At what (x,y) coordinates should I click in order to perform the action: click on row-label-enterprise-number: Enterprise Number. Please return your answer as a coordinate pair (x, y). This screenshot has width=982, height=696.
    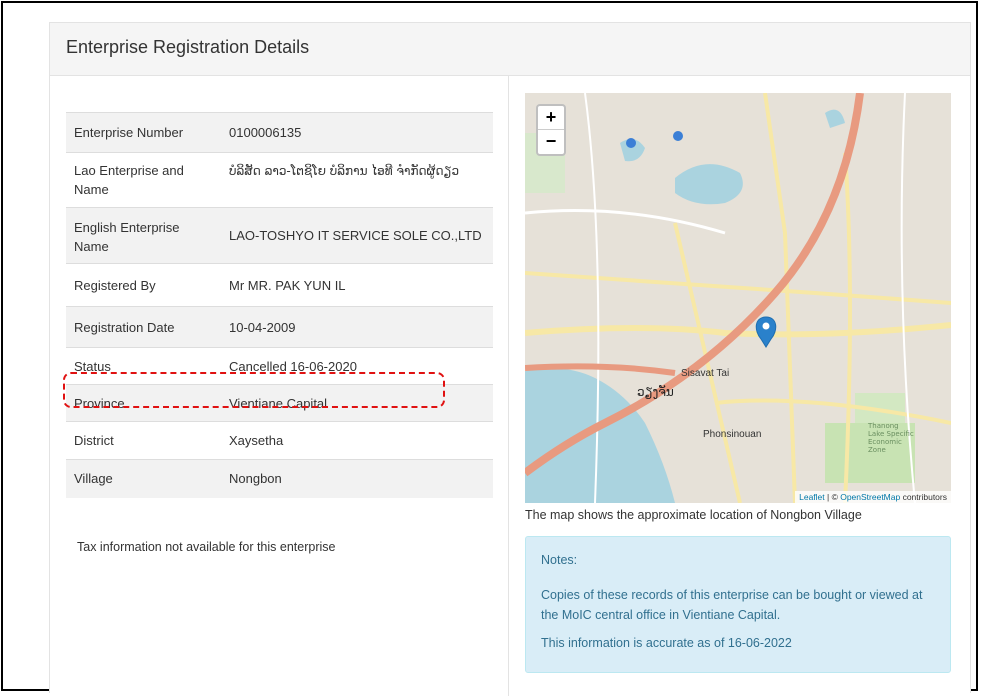
    Looking at the image, I should click on (143, 132).